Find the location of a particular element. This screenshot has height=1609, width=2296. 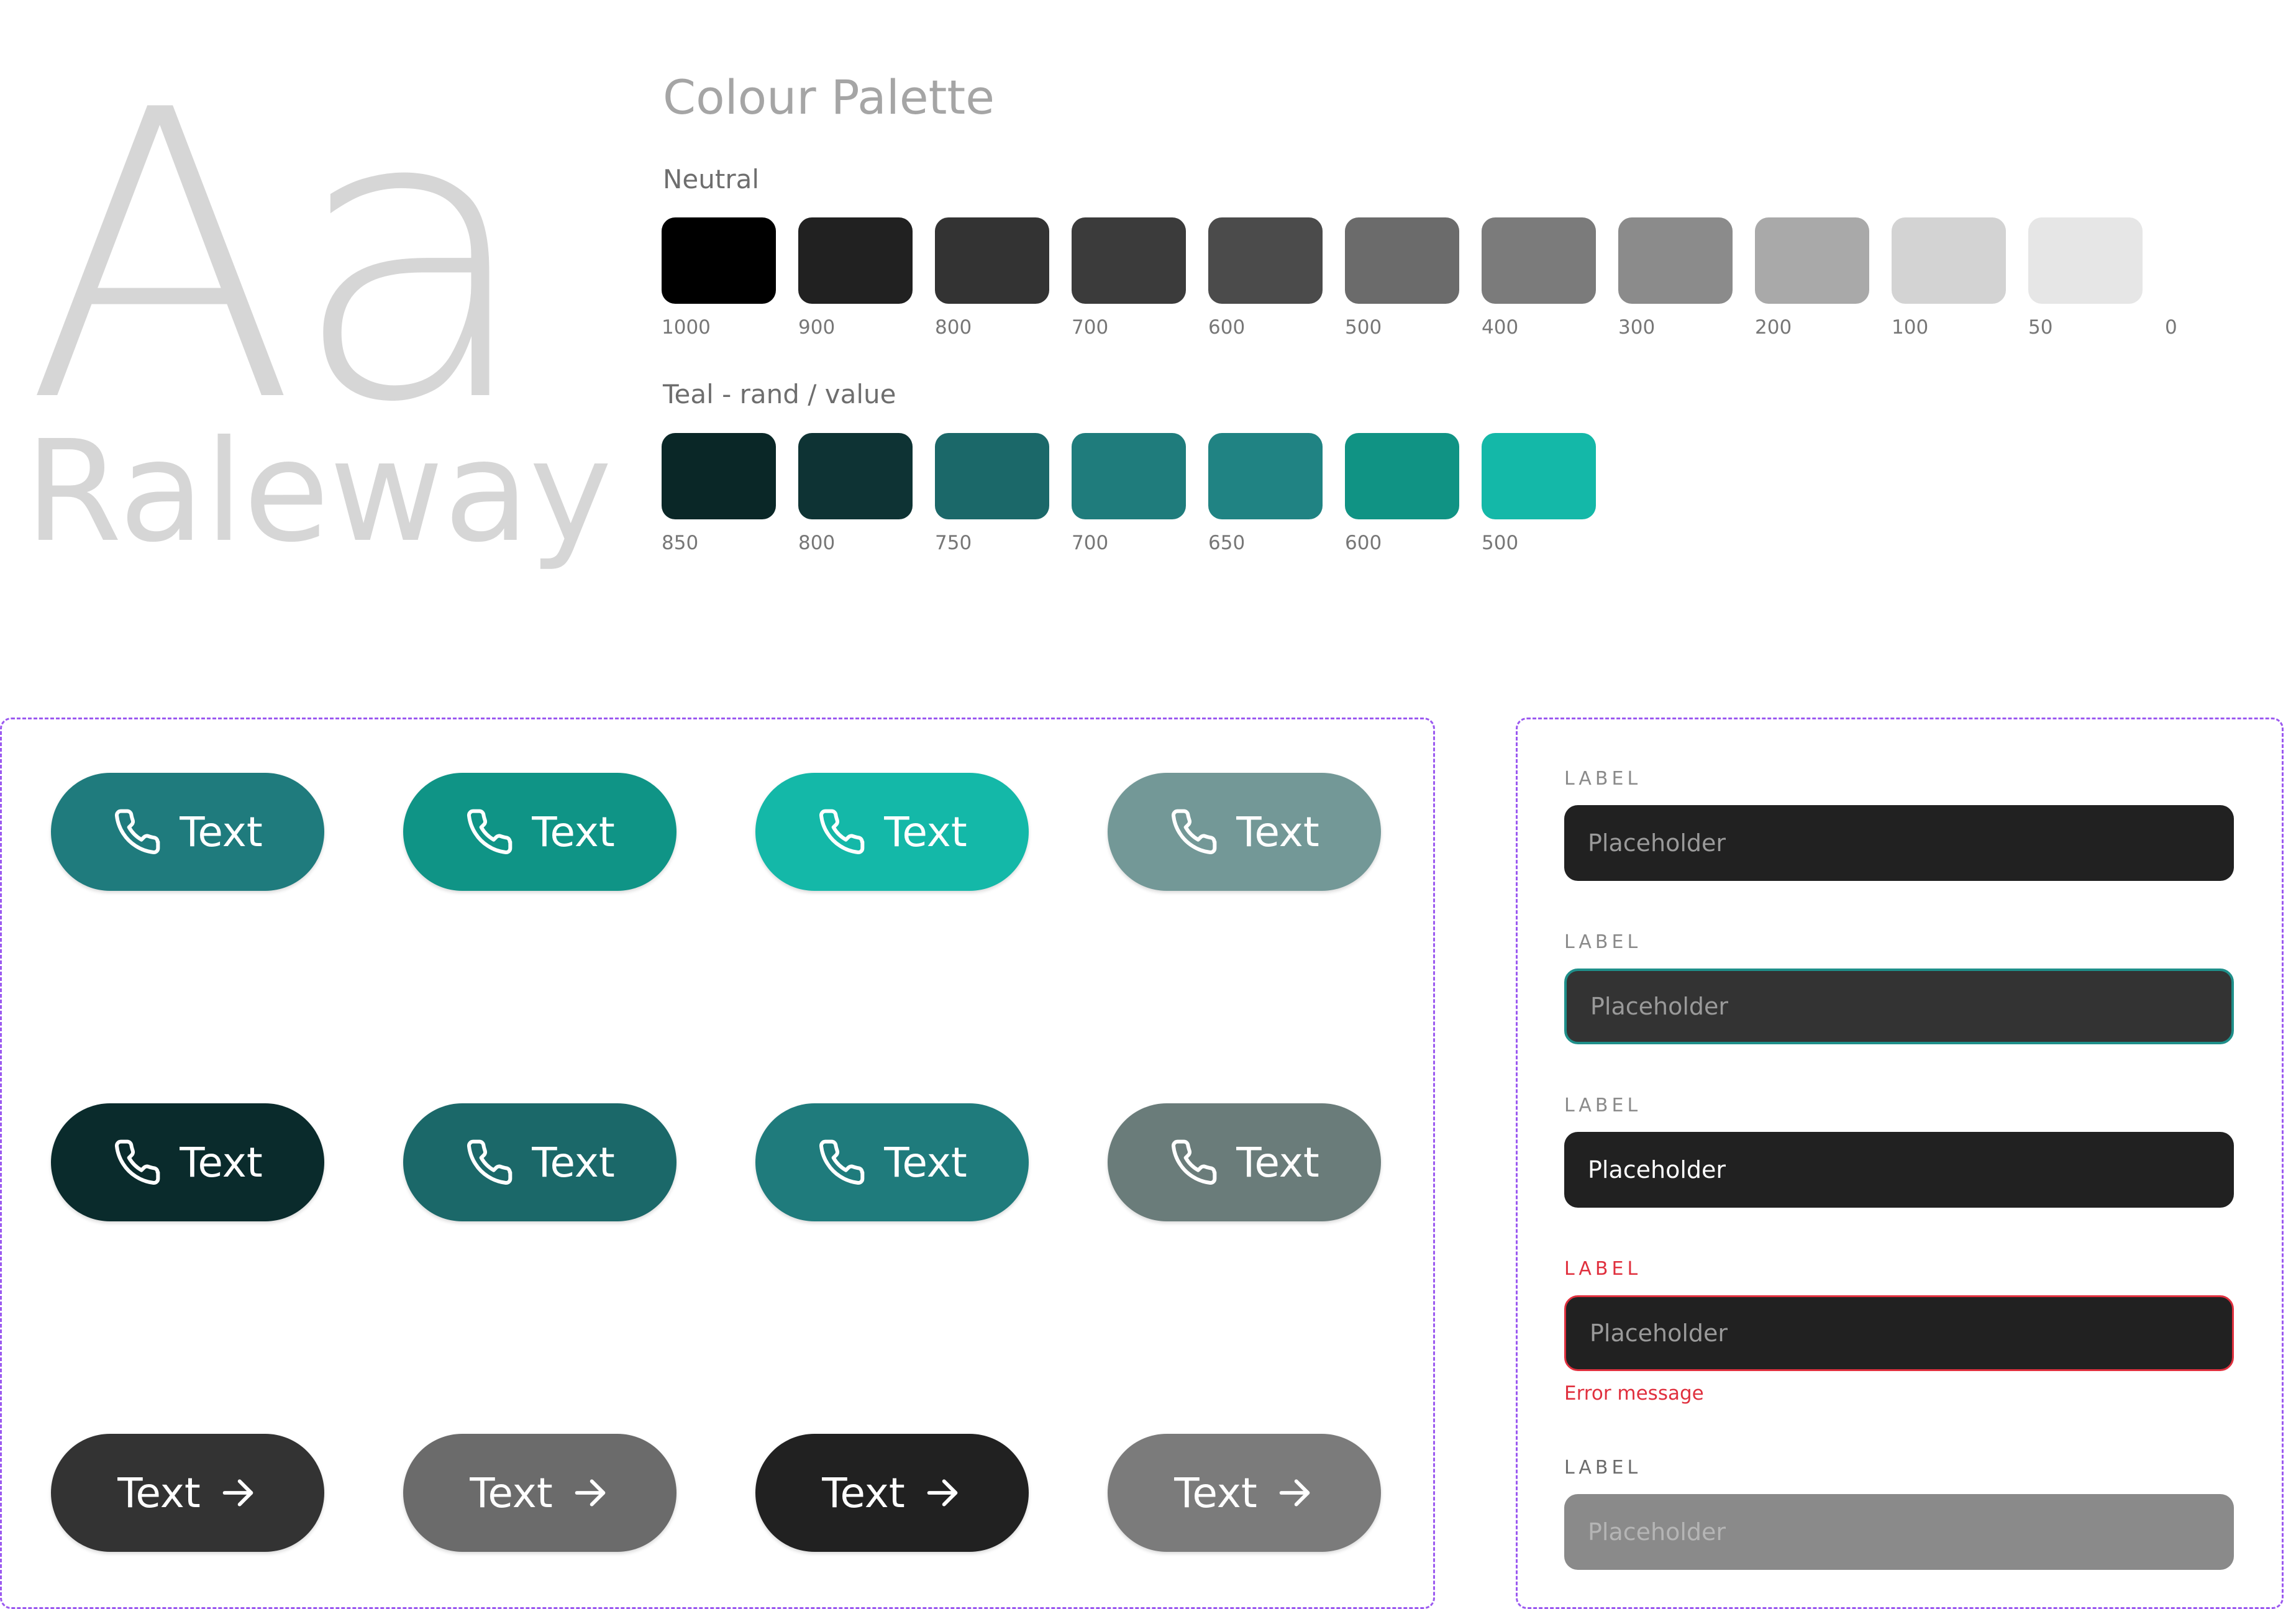

neutral-swatch-900: 900 is located at coordinates (856, 279).